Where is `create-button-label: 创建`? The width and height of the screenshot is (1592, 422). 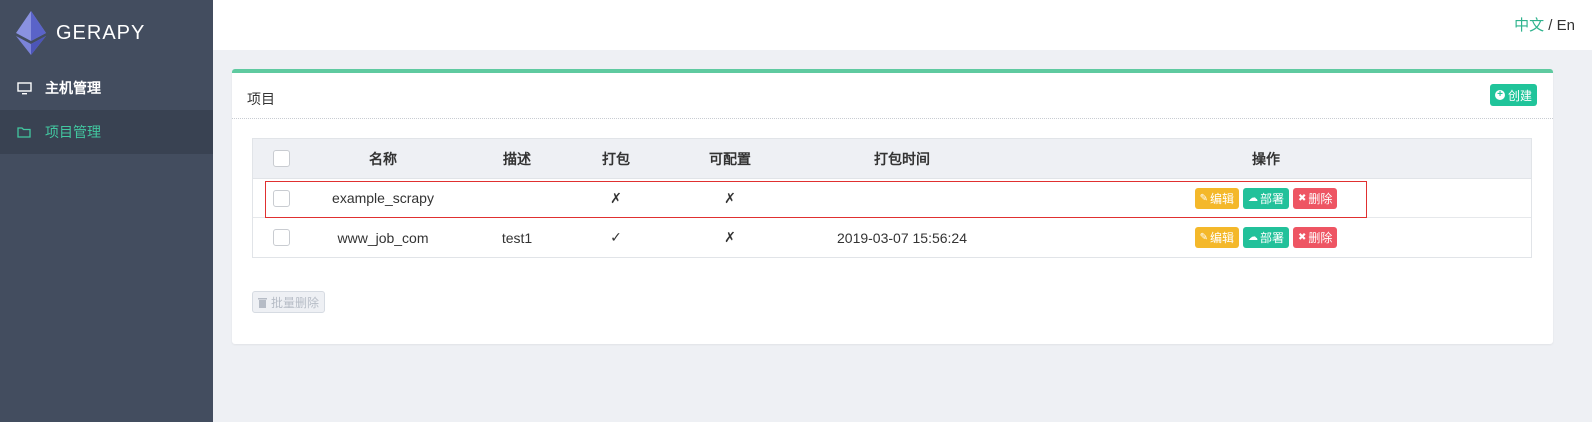
create-button-label: 创建 is located at coordinates (1519, 95).